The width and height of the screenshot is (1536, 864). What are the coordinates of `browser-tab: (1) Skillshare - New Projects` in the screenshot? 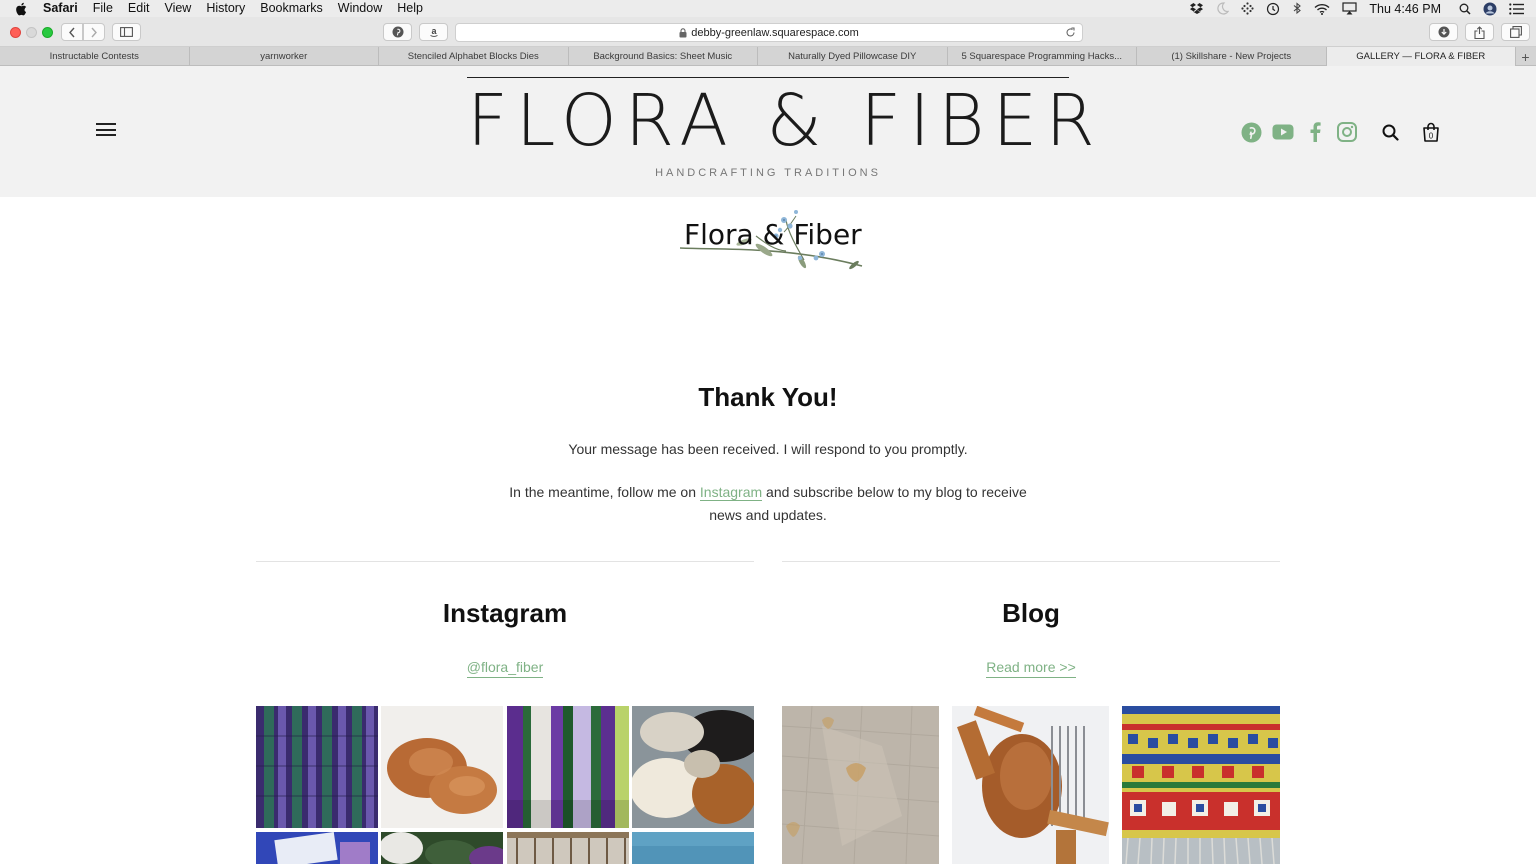 It's located at (1232, 56).